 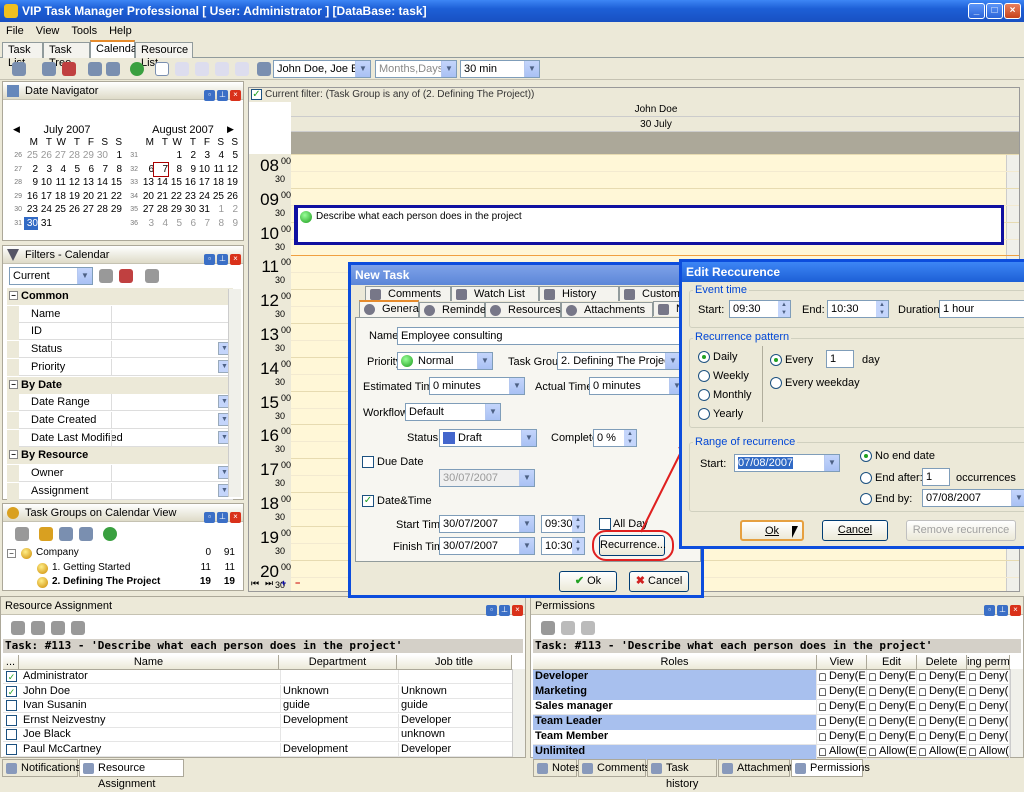 I want to click on filter-row: Assignment ▼, so click(x=120, y=491).